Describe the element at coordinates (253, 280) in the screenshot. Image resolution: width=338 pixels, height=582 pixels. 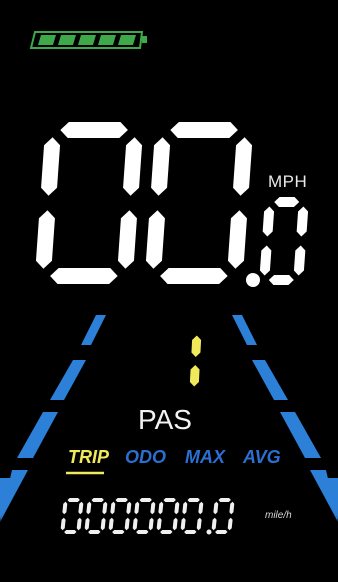
I see `speed-decimal-point` at that location.